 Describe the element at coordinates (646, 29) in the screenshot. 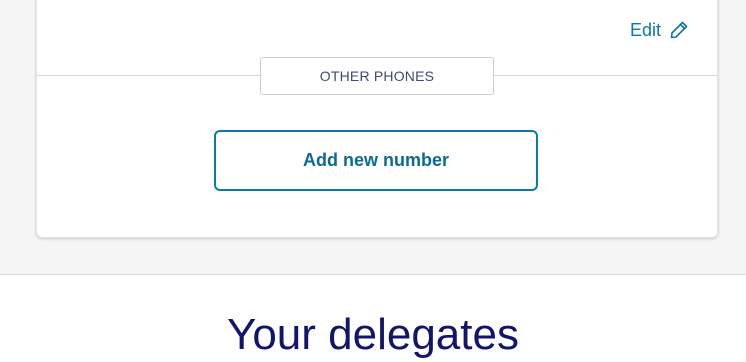

I see `edit-label: Edit` at that location.